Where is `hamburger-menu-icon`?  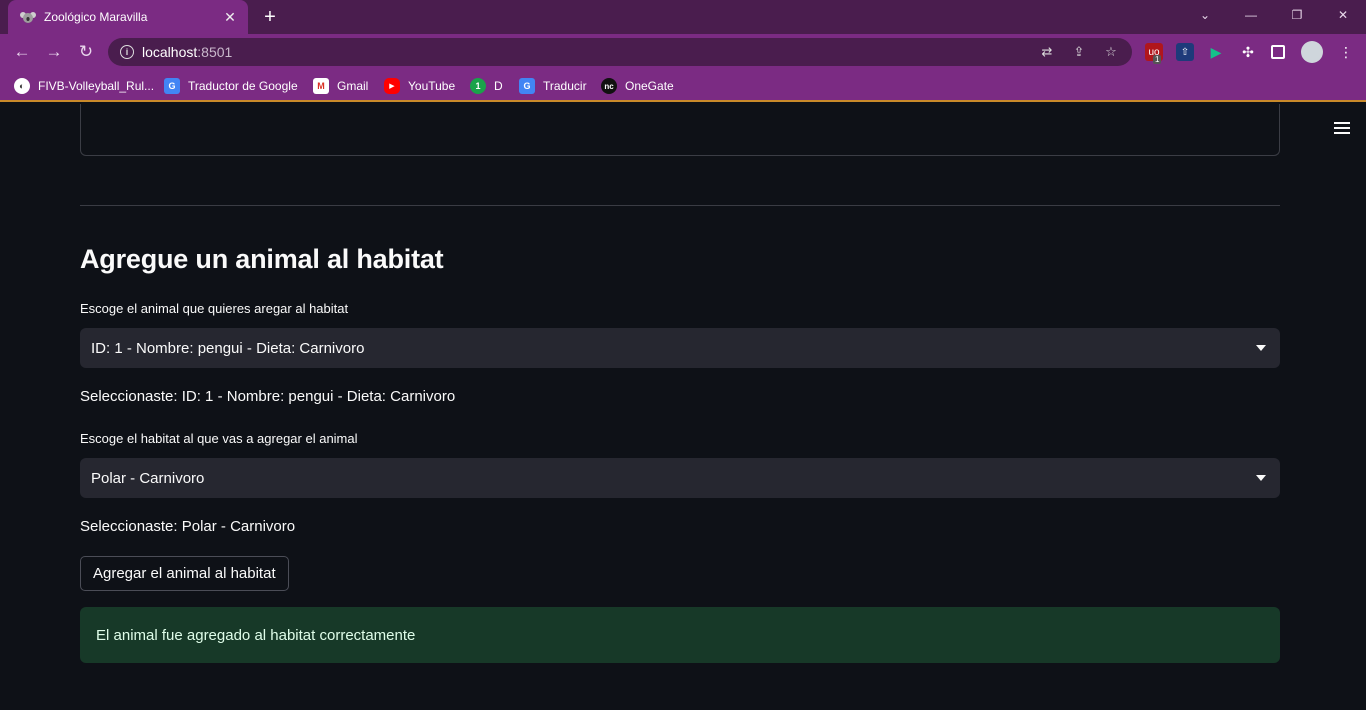 hamburger-menu-icon is located at coordinates (1342, 128).